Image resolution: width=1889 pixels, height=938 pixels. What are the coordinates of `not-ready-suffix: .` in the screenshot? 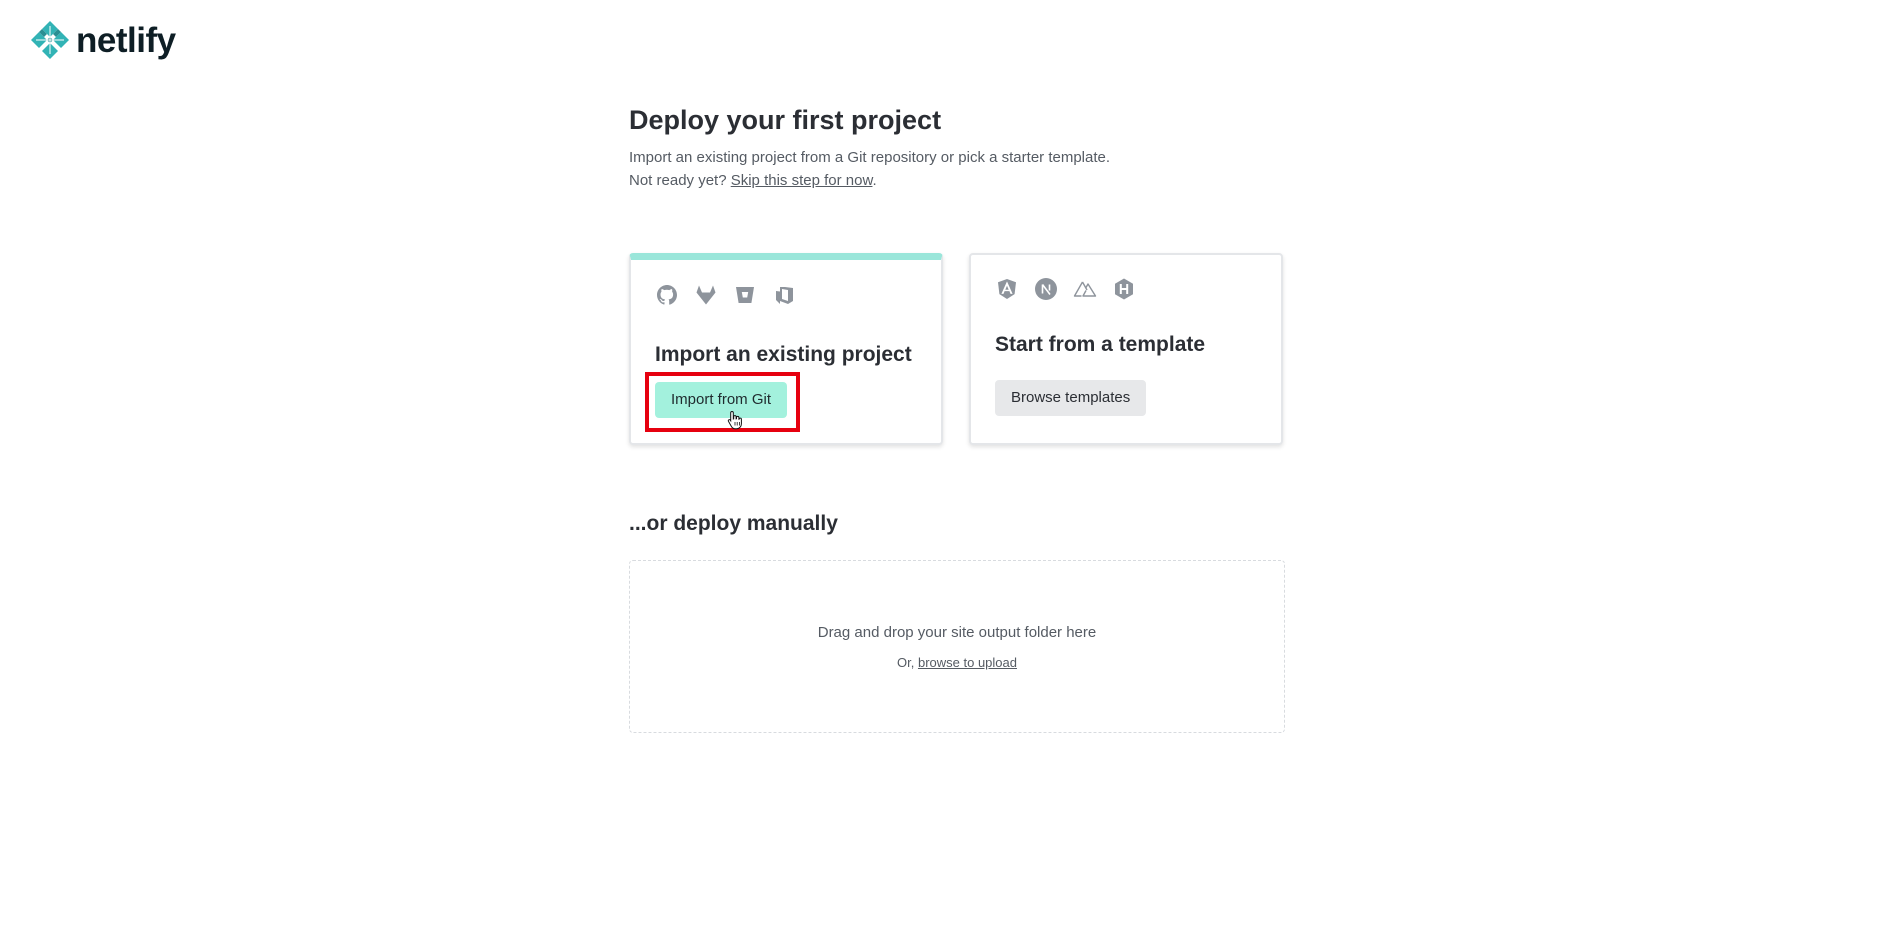 It's located at (874, 180).